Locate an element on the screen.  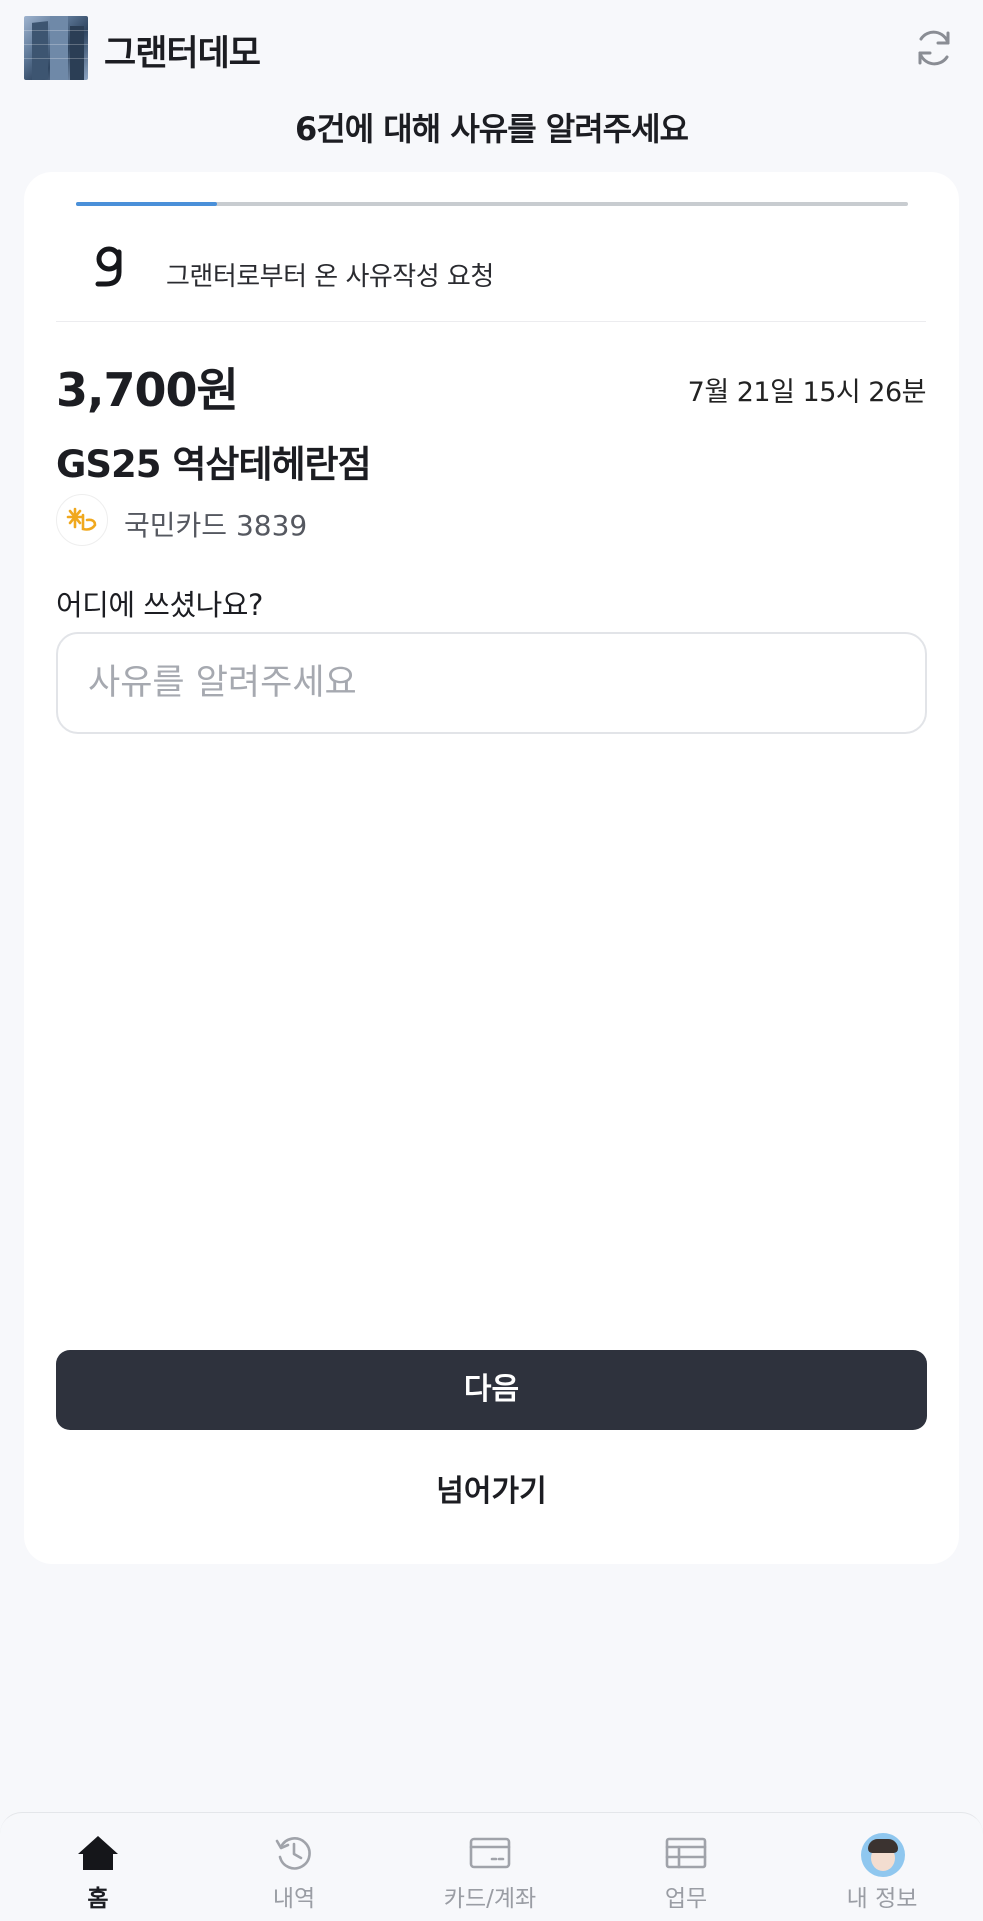
request-label: 그랜터로부터 온 사유작성 요청 is located at coordinates (330, 277).